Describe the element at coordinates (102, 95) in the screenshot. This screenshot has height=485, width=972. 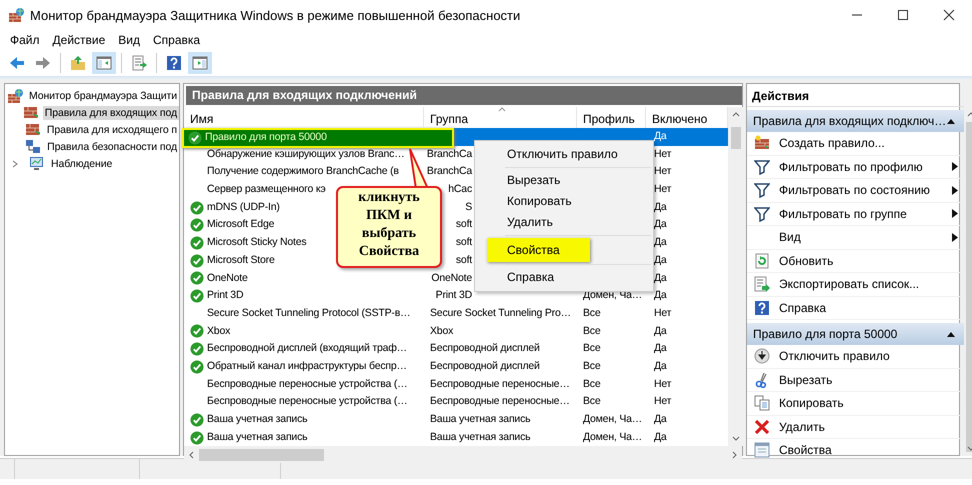
I see `tree-item: Монитор брандмауэра Защити` at that location.